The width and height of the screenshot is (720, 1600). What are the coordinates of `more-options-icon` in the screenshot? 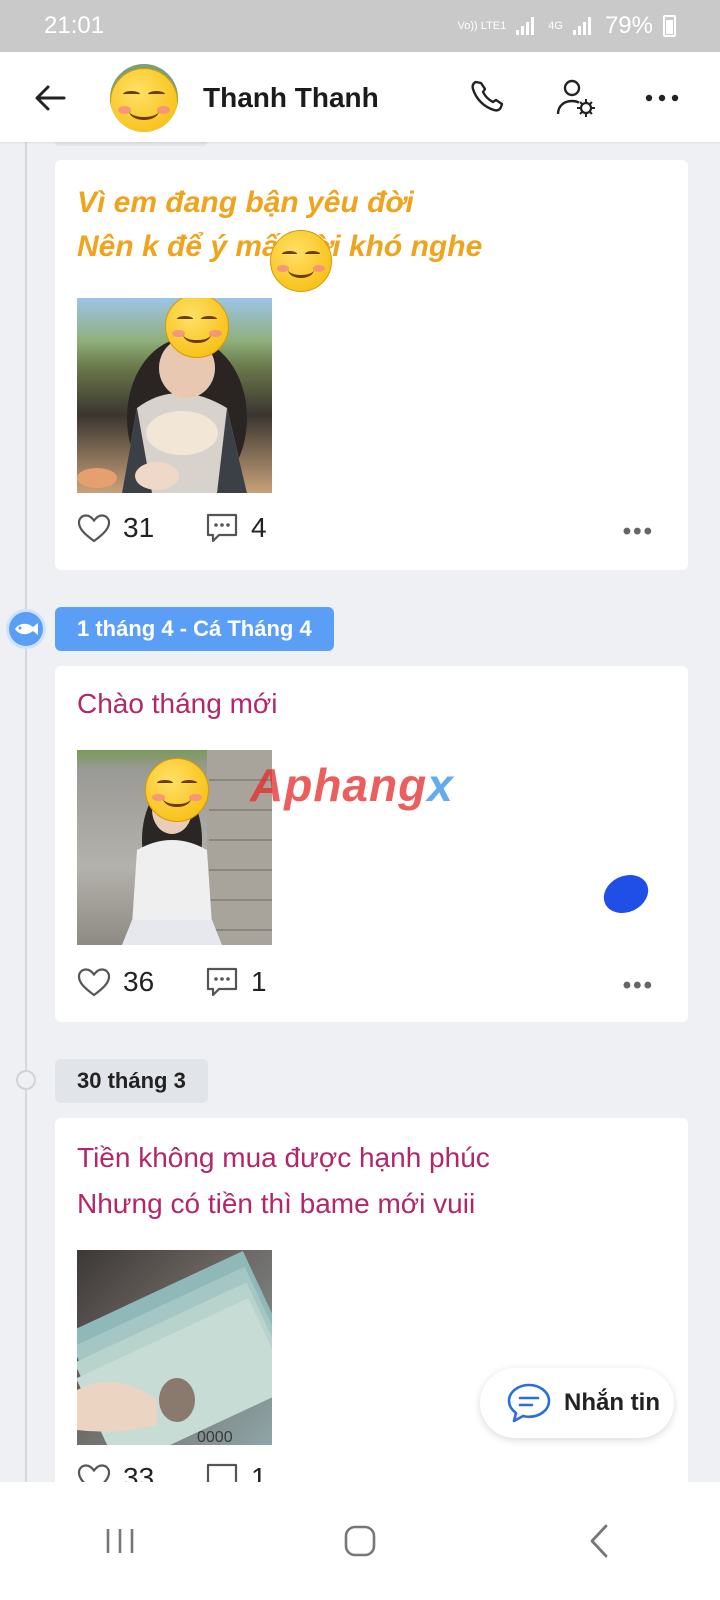 It's located at (662, 98).